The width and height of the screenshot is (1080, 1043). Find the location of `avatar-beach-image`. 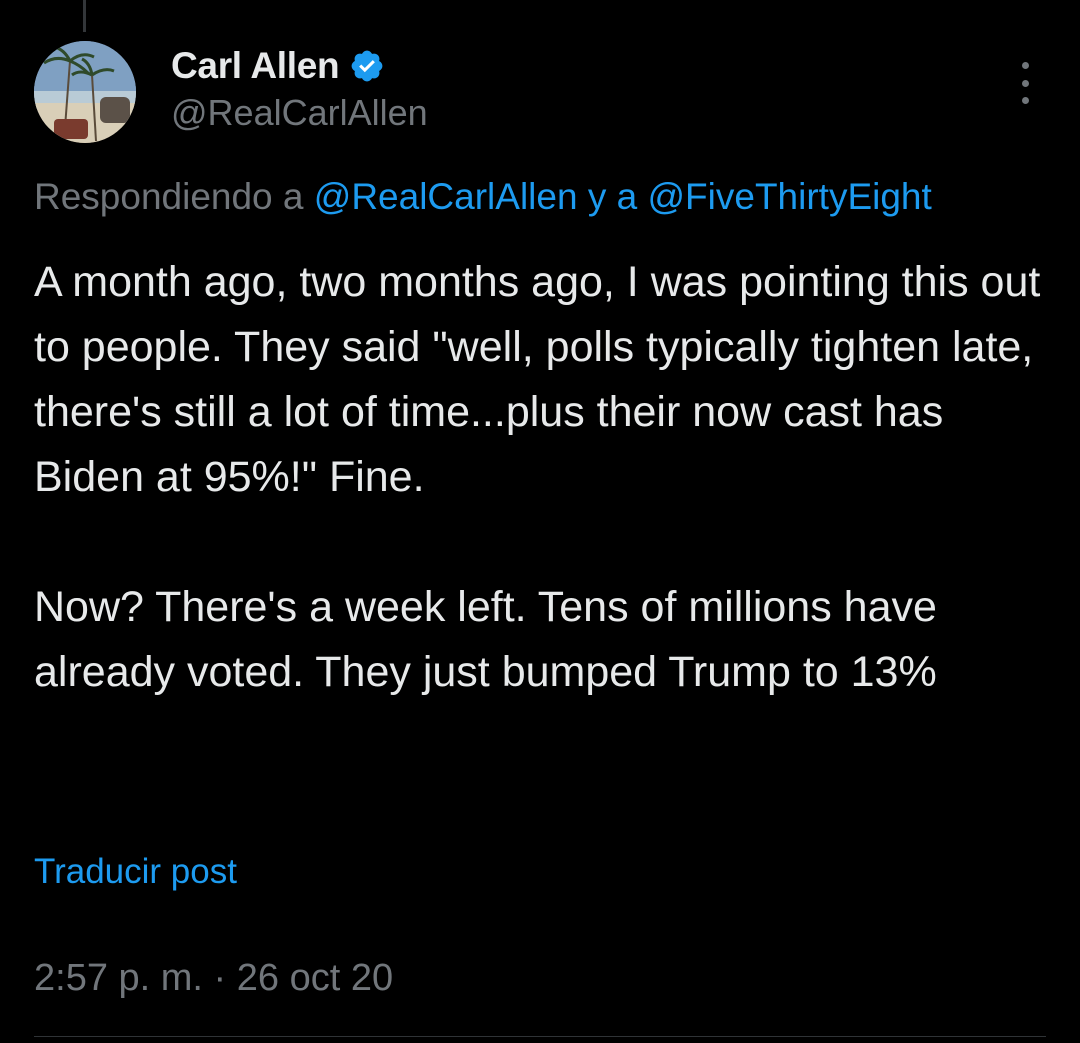

avatar-beach-image is located at coordinates (85, 92).